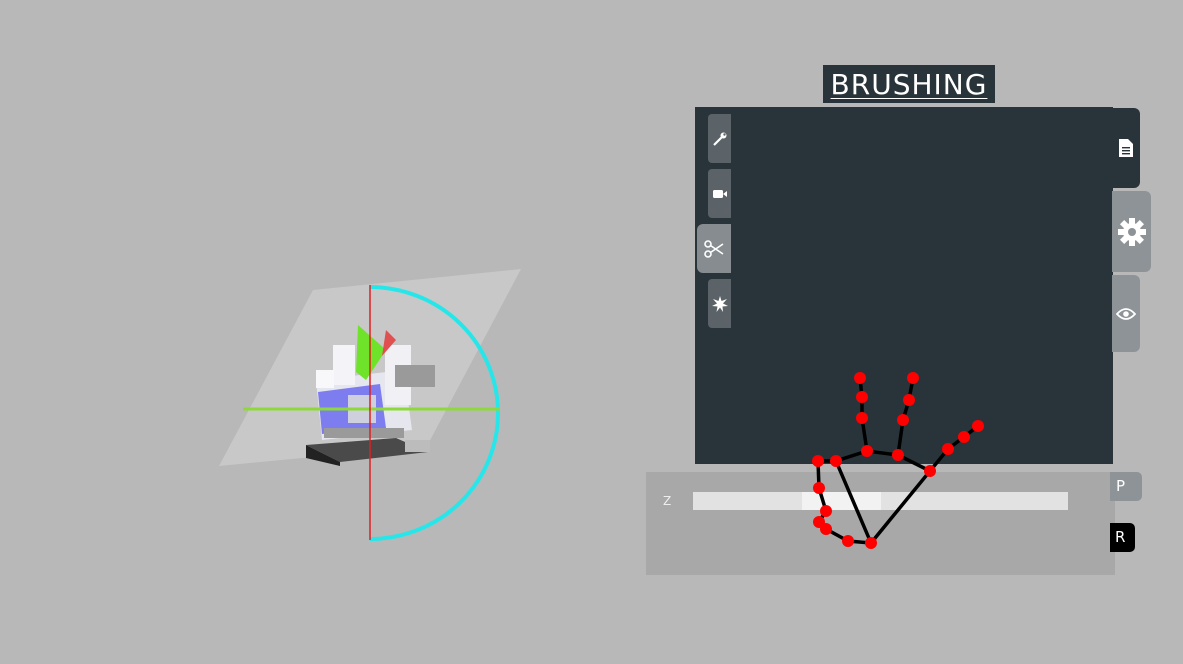 This screenshot has height=664, width=1183. I want to click on scissors-icon, so click(714, 248).